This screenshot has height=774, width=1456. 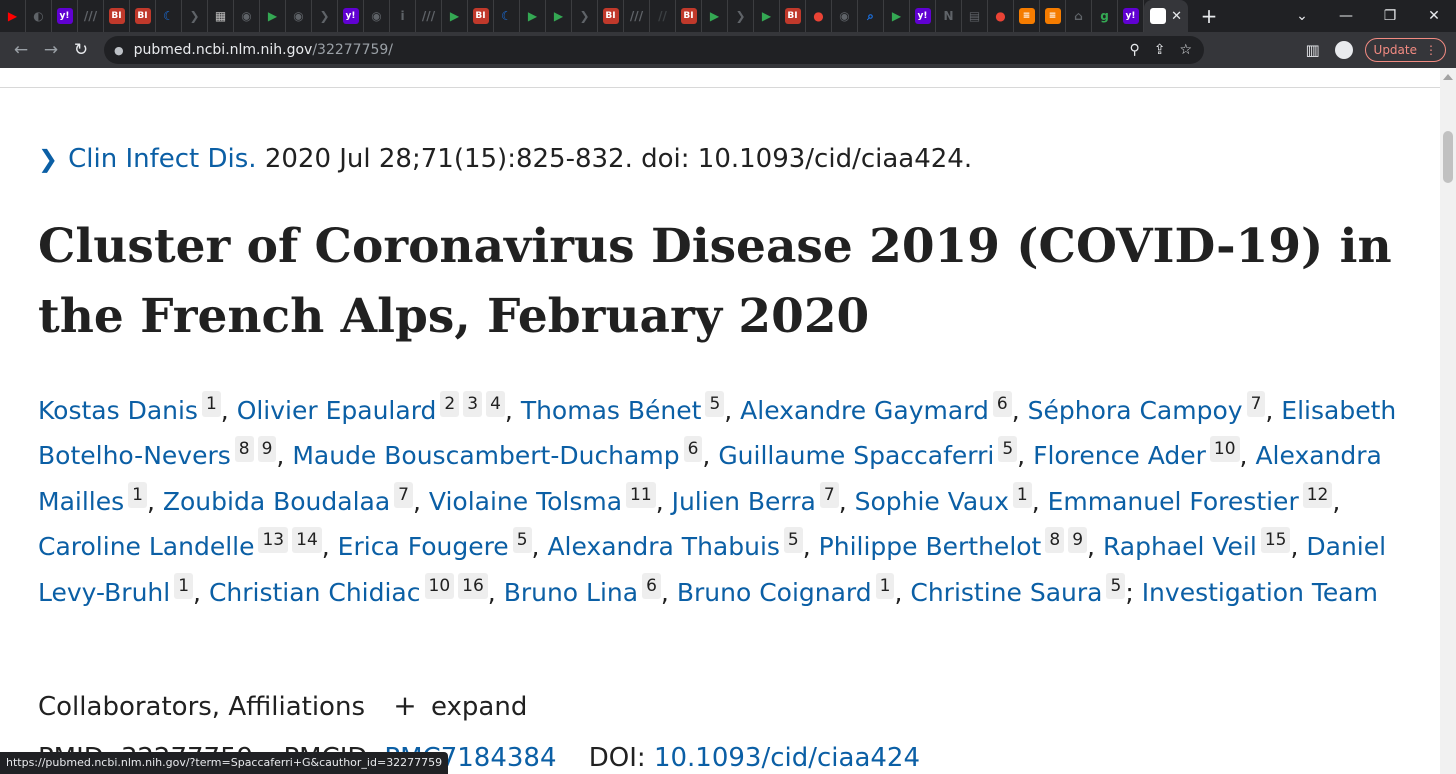 What do you see at coordinates (485, 455) in the screenshot?
I see `author-link: Maude Bouscambert-Duchamp` at bounding box center [485, 455].